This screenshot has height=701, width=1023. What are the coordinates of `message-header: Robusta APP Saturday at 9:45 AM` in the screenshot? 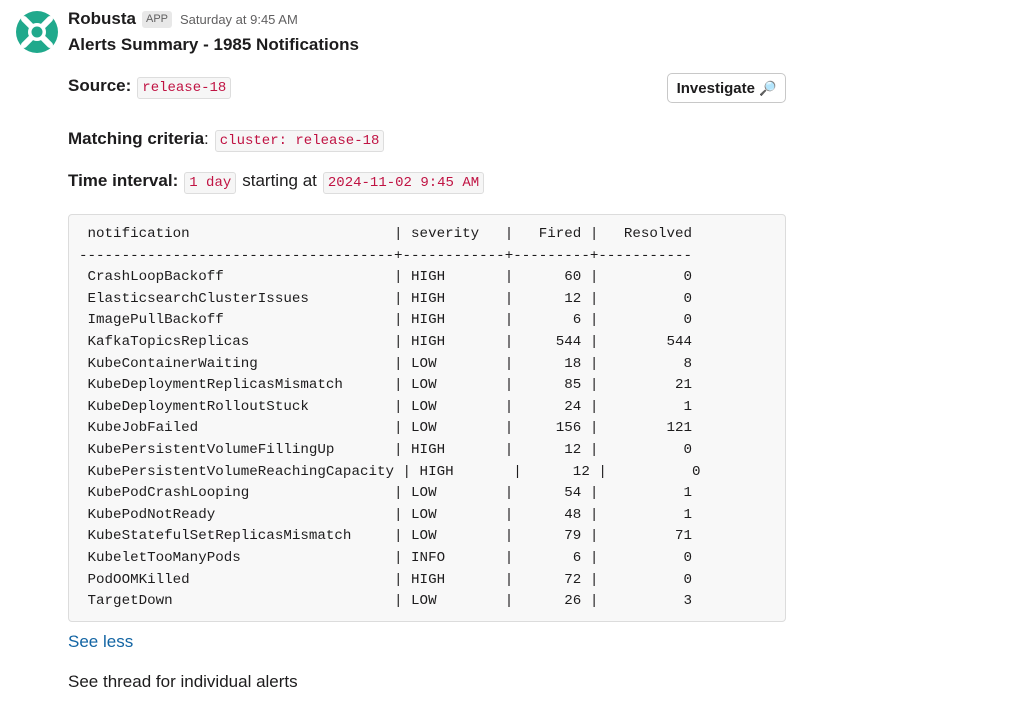 It's located at (183, 19).